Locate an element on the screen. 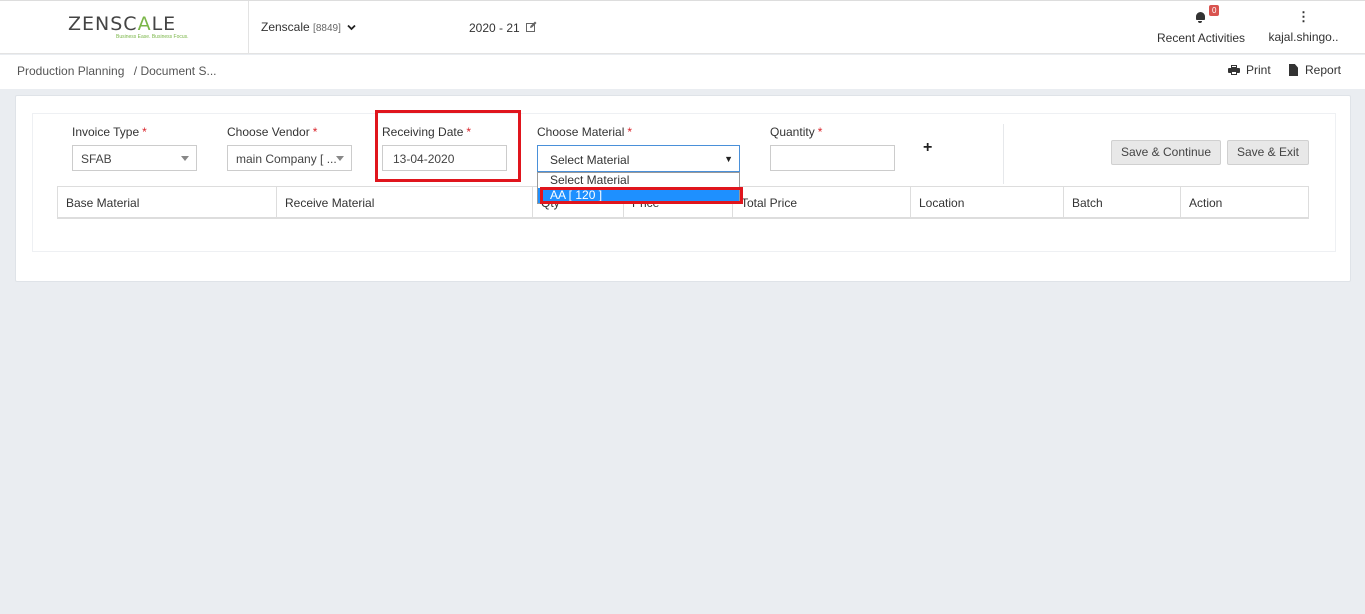  column-header: Base Material is located at coordinates (103, 203).